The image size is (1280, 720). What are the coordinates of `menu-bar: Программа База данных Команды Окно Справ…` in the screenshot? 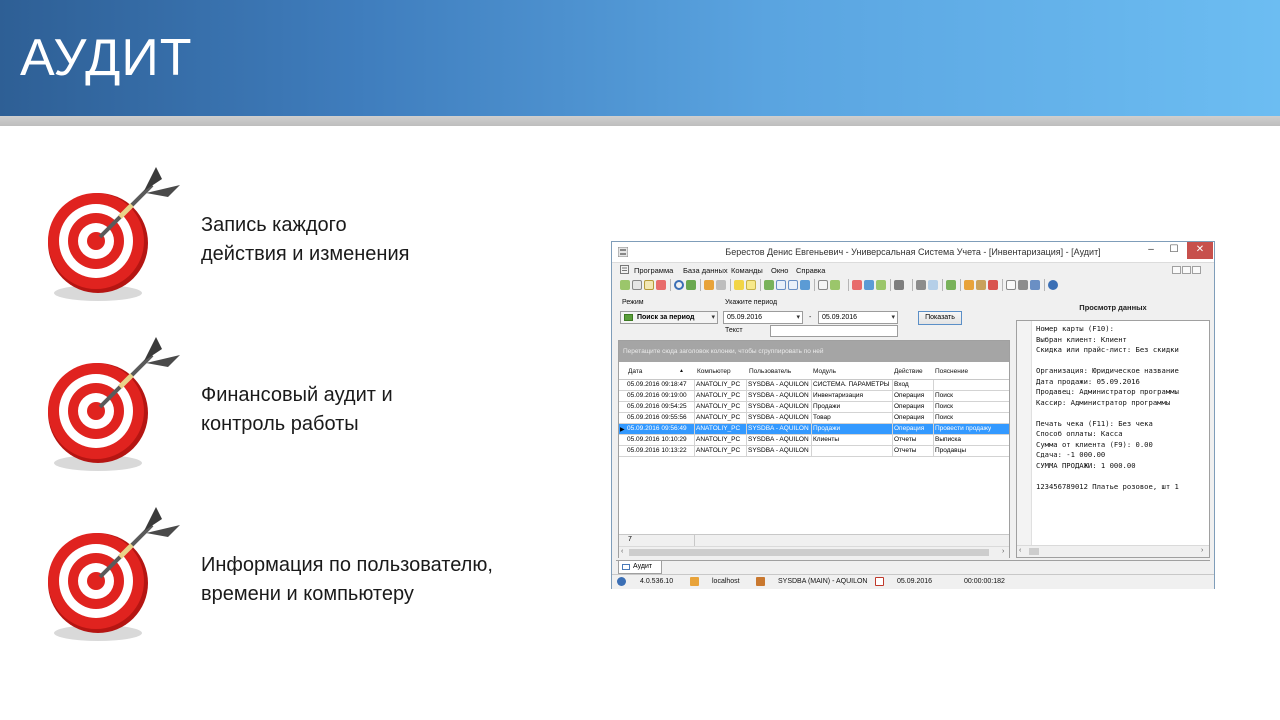 It's located at (913, 270).